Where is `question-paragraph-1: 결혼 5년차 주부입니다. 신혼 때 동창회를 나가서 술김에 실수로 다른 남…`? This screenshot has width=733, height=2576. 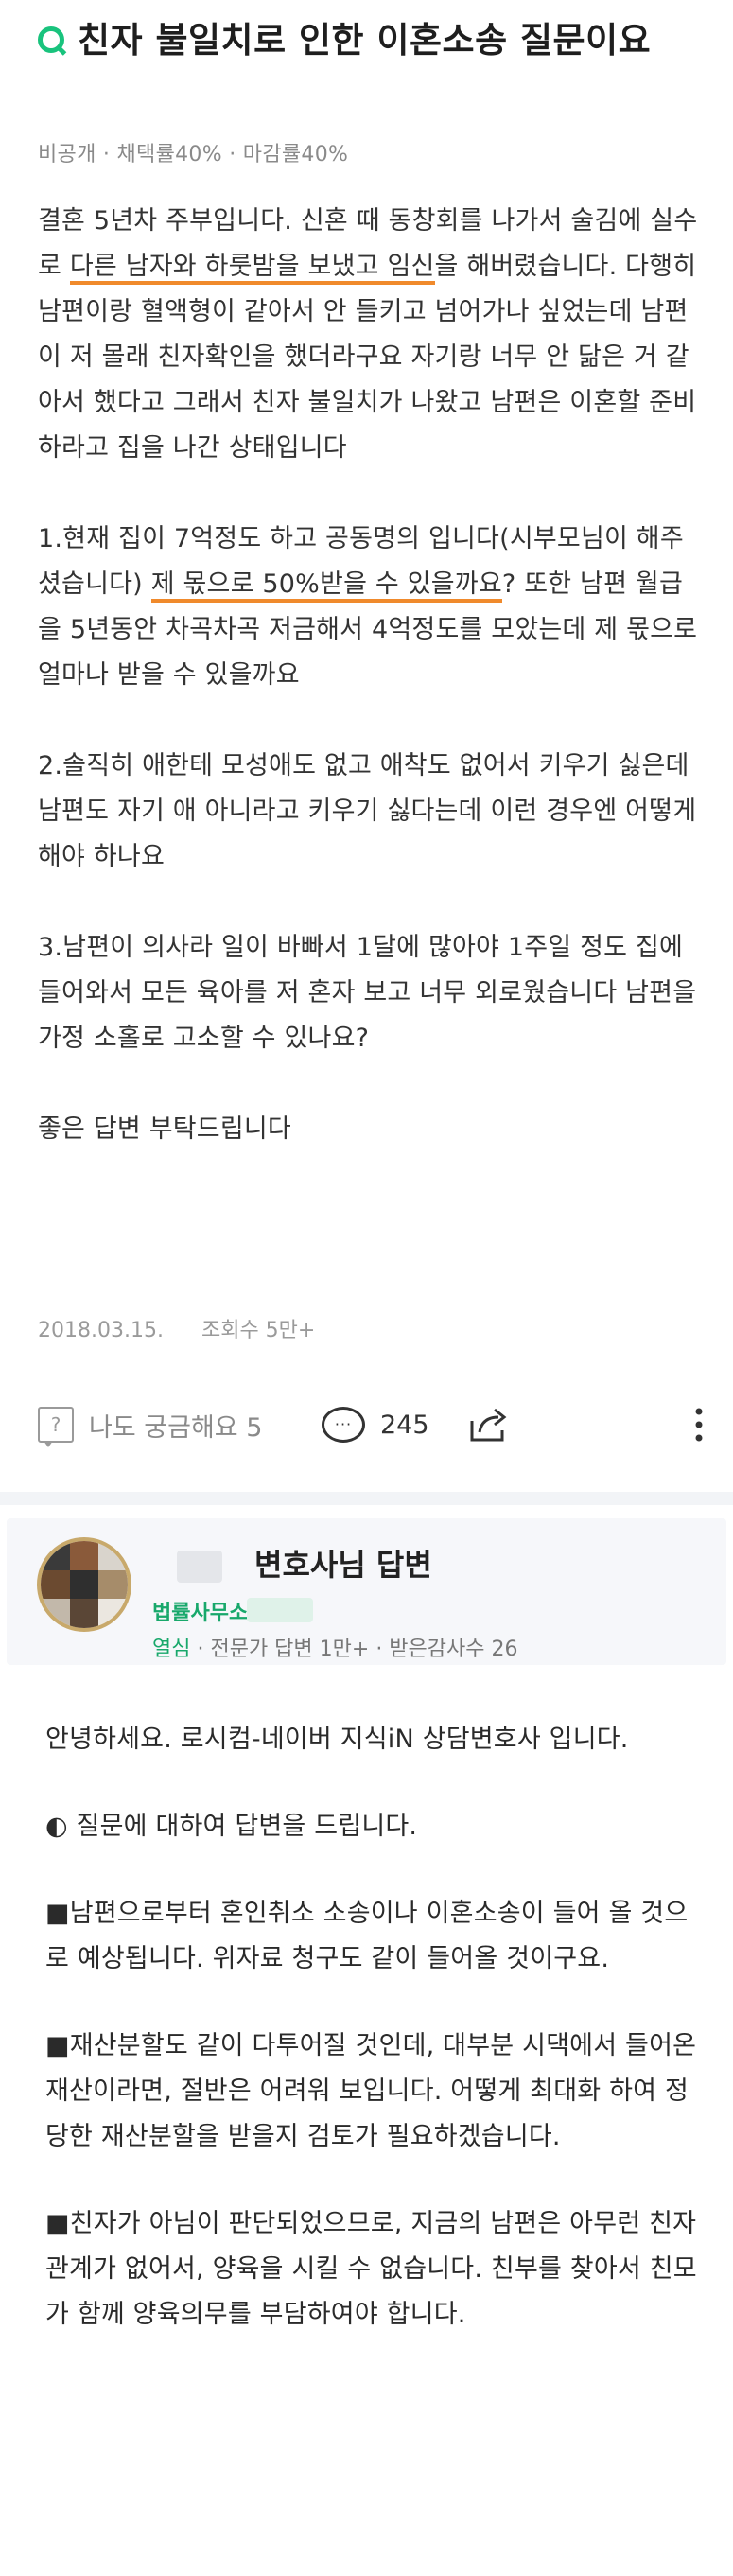
question-paragraph-1: 결혼 5년차 주부입니다. 신혼 때 동창회를 나가서 술김에 실수로 다른 남… is located at coordinates (368, 334).